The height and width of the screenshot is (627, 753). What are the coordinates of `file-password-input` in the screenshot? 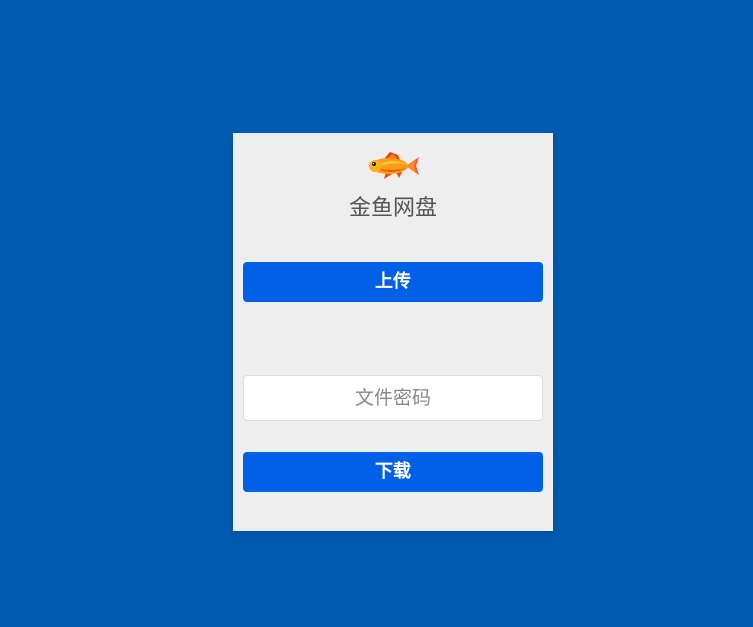 It's located at (393, 398).